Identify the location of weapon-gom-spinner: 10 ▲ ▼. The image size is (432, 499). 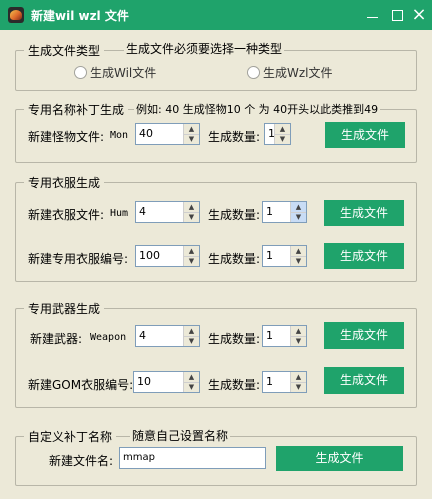
(166, 382).